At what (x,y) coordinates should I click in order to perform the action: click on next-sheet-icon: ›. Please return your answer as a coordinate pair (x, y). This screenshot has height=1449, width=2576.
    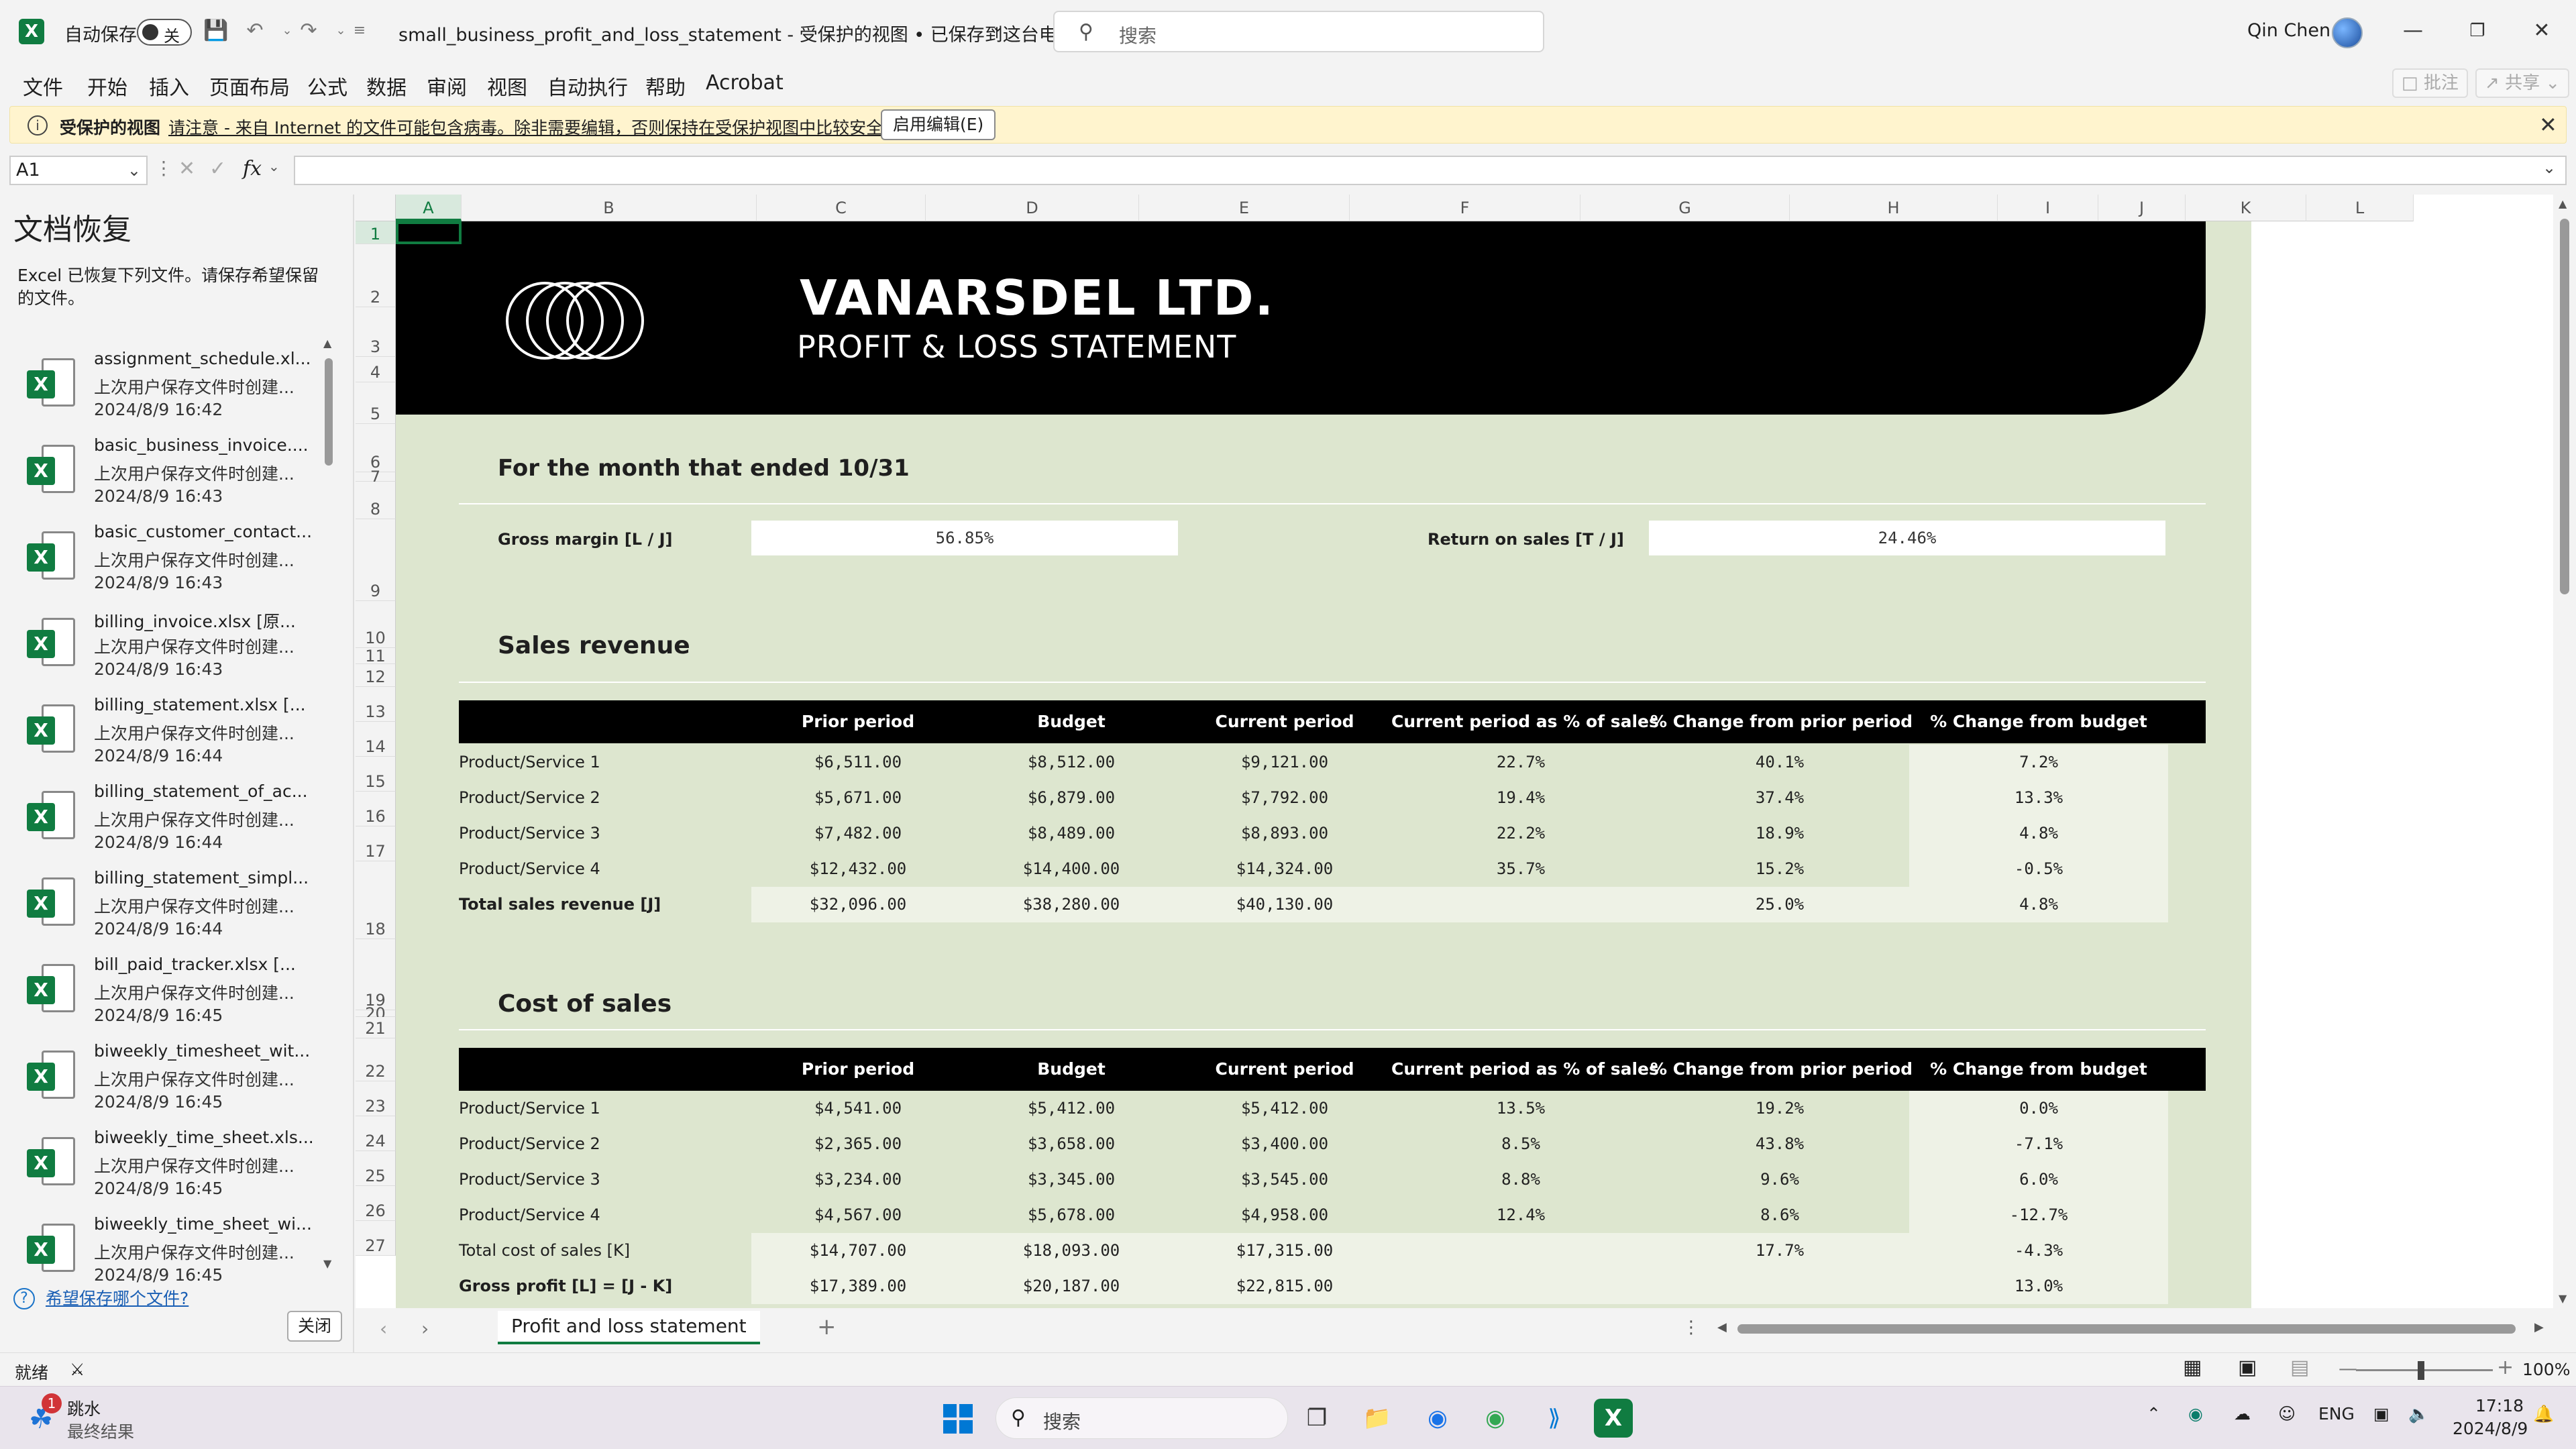
    Looking at the image, I should click on (425, 1329).